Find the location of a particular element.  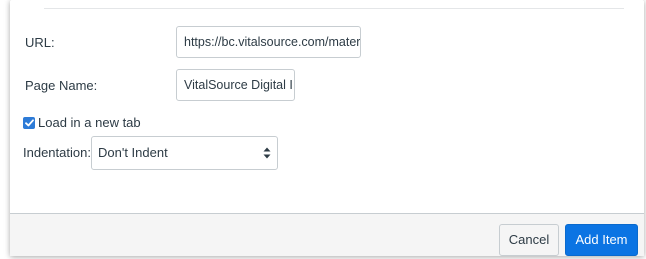

url-input: https://bc.vitalsource.com/mater is located at coordinates (268, 42).